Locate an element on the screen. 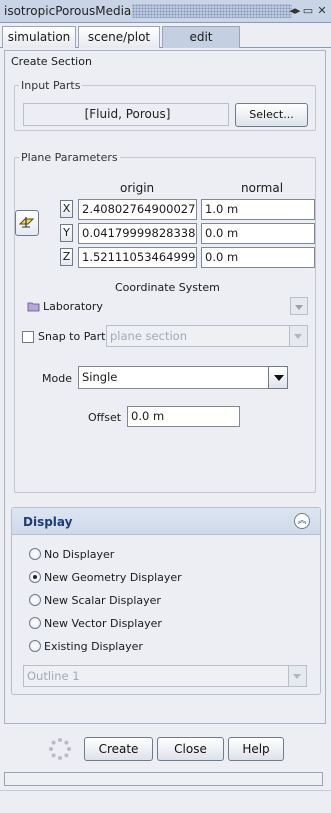  coordinate-system-dropdown is located at coordinates (299, 306).